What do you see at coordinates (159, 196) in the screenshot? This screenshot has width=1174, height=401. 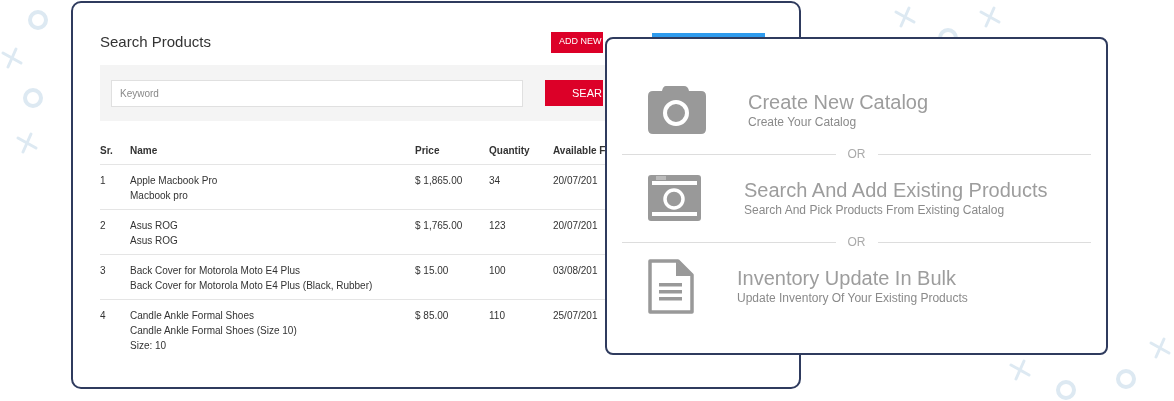 I see `table-cell-text: Macbook pro` at bounding box center [159, 196].